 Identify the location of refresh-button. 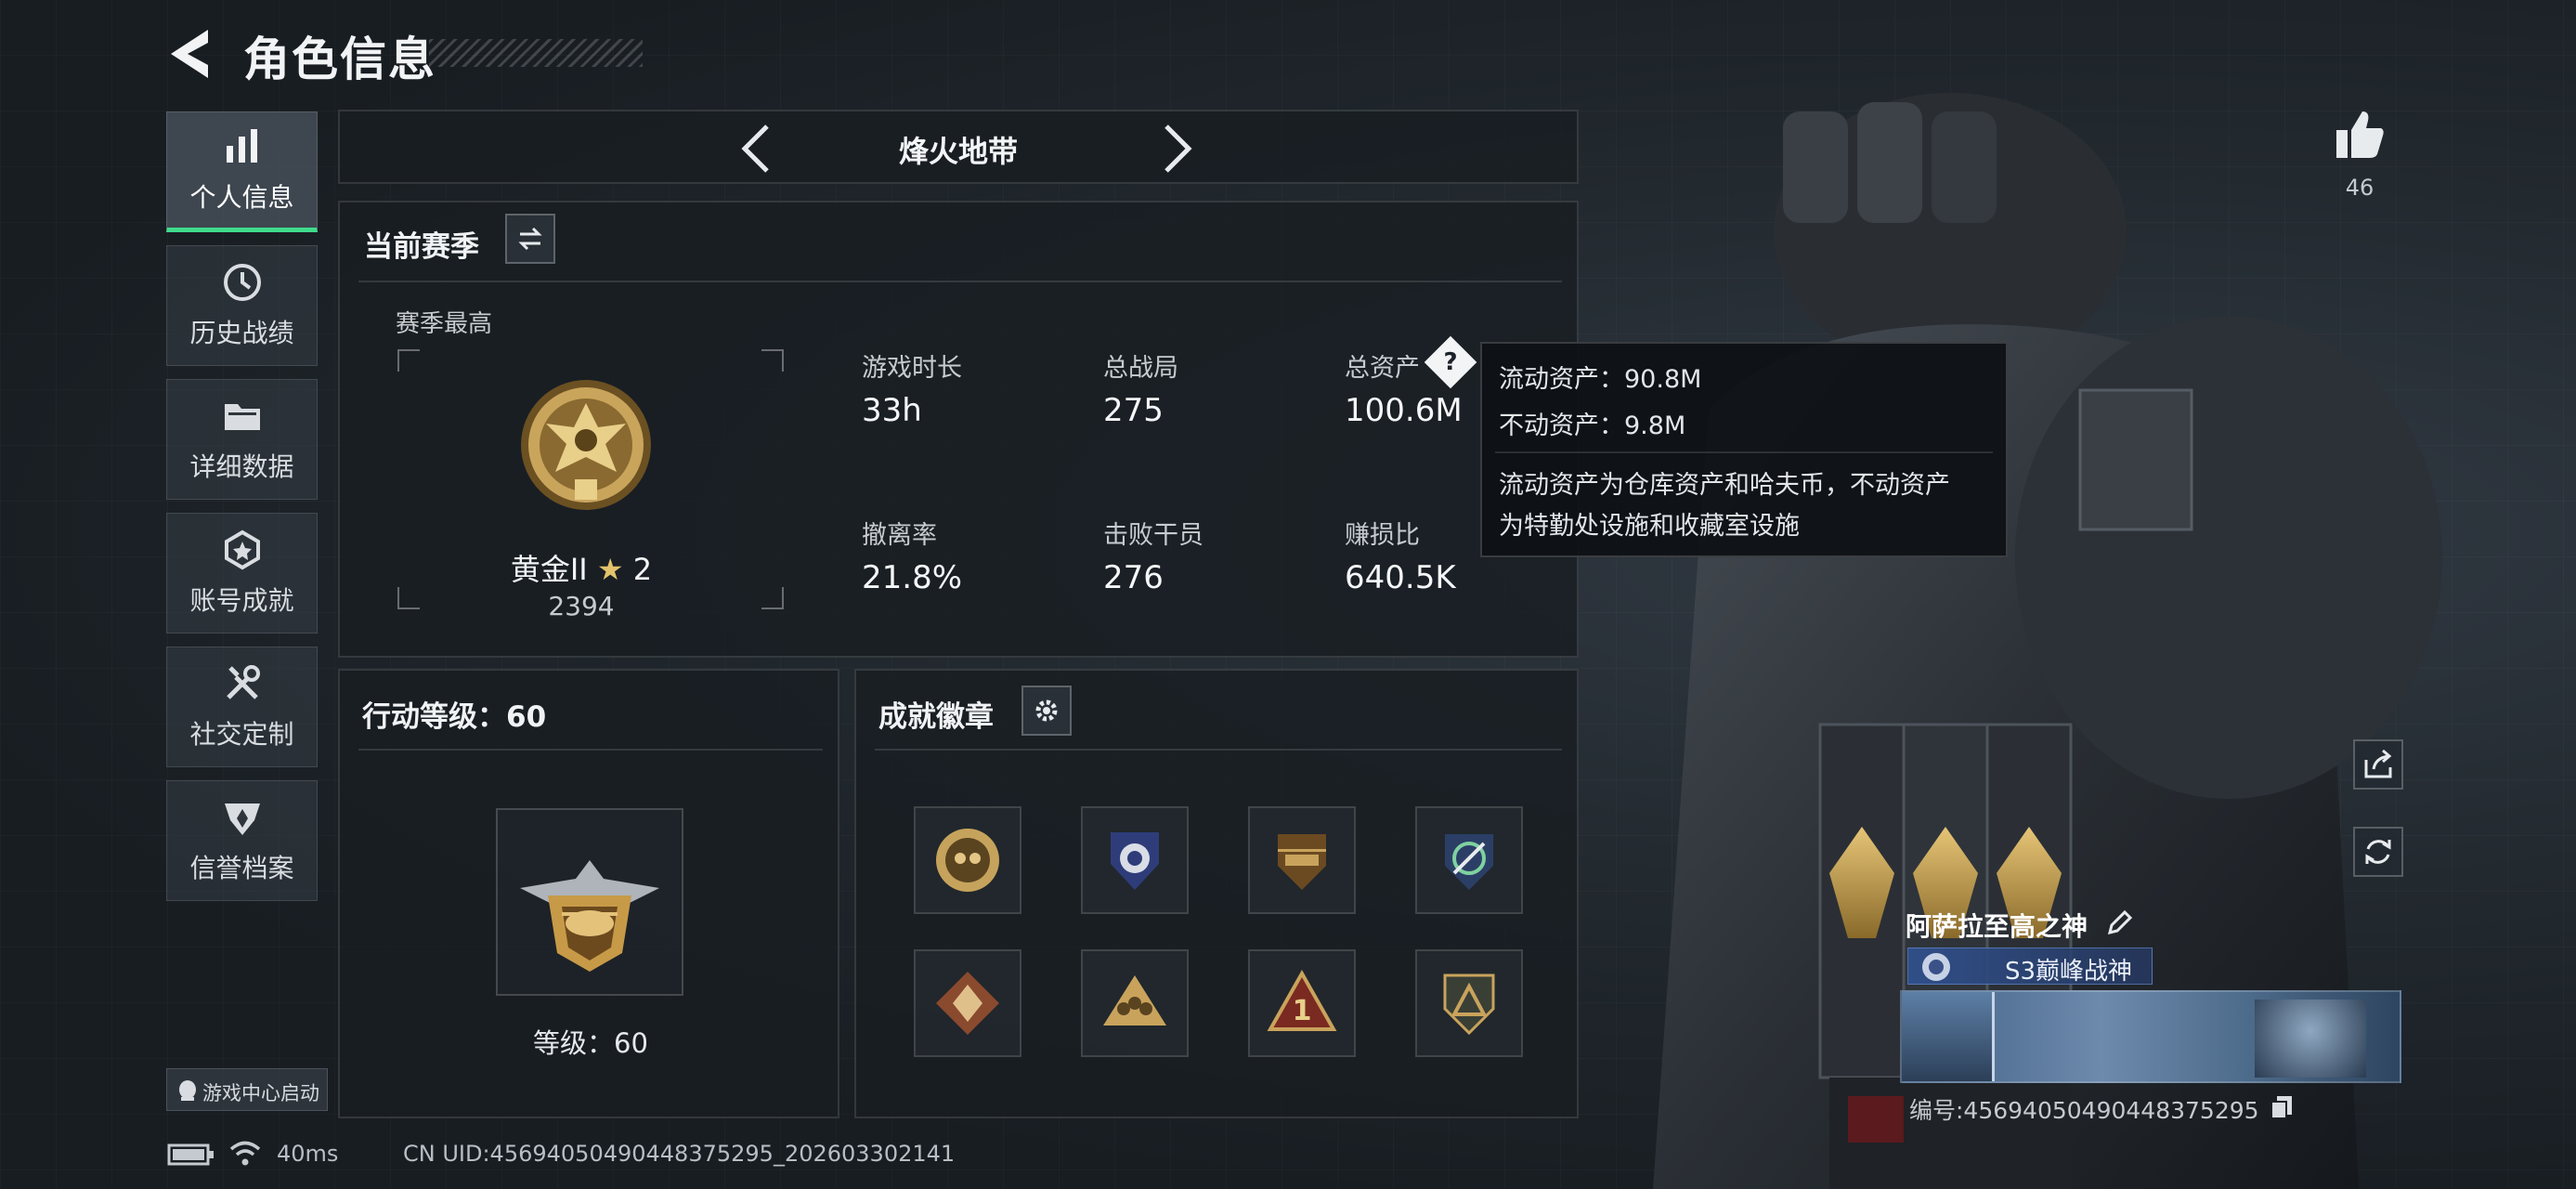
(2378, 852).